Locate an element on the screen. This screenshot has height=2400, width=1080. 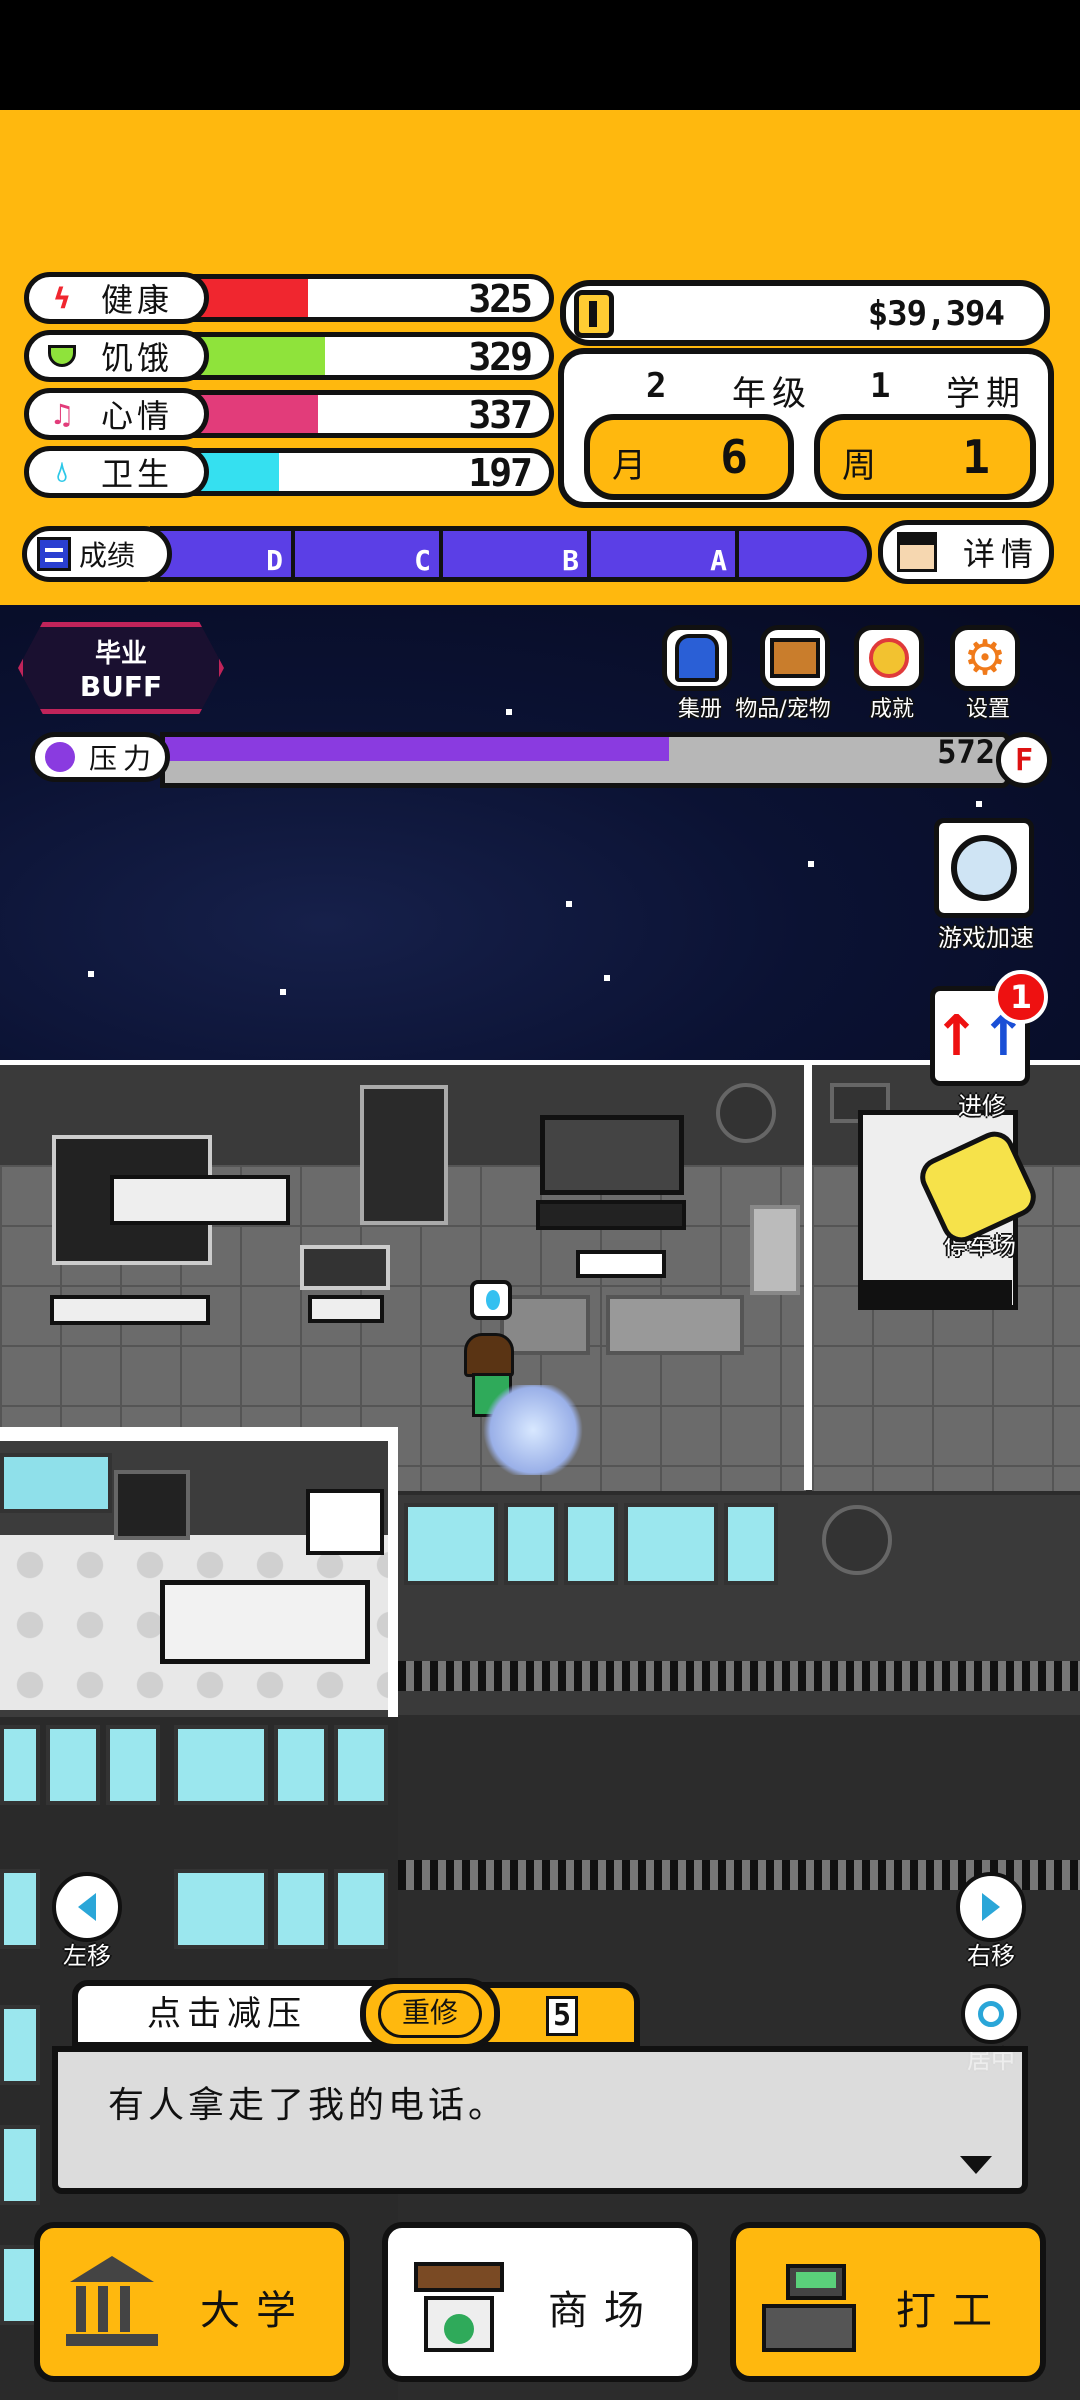
stress-label: 压力 is located at coordinates (100, 757).